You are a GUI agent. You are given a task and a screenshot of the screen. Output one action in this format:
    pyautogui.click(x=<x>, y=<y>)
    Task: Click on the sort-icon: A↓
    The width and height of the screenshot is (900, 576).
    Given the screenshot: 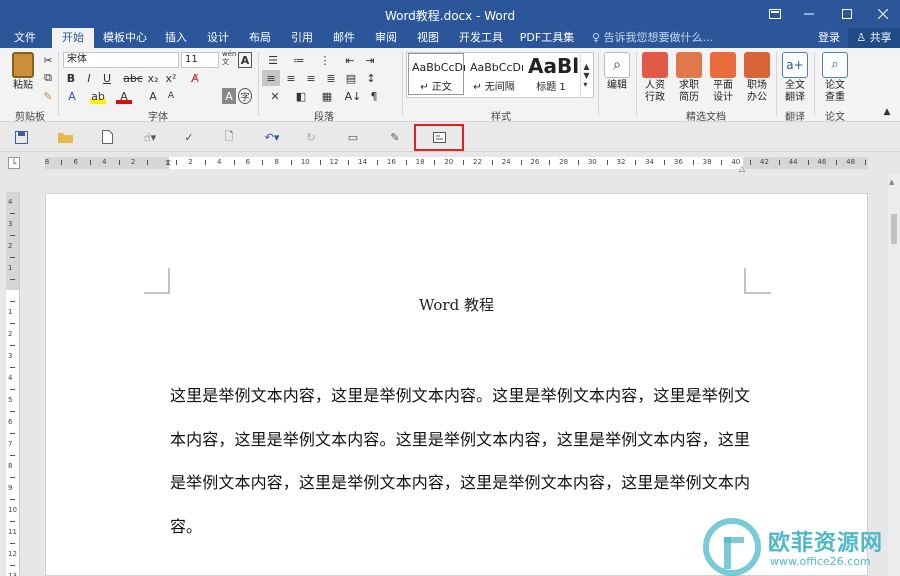 What is the action you would take?
    pyautogui.click(x=353, y=96)
    